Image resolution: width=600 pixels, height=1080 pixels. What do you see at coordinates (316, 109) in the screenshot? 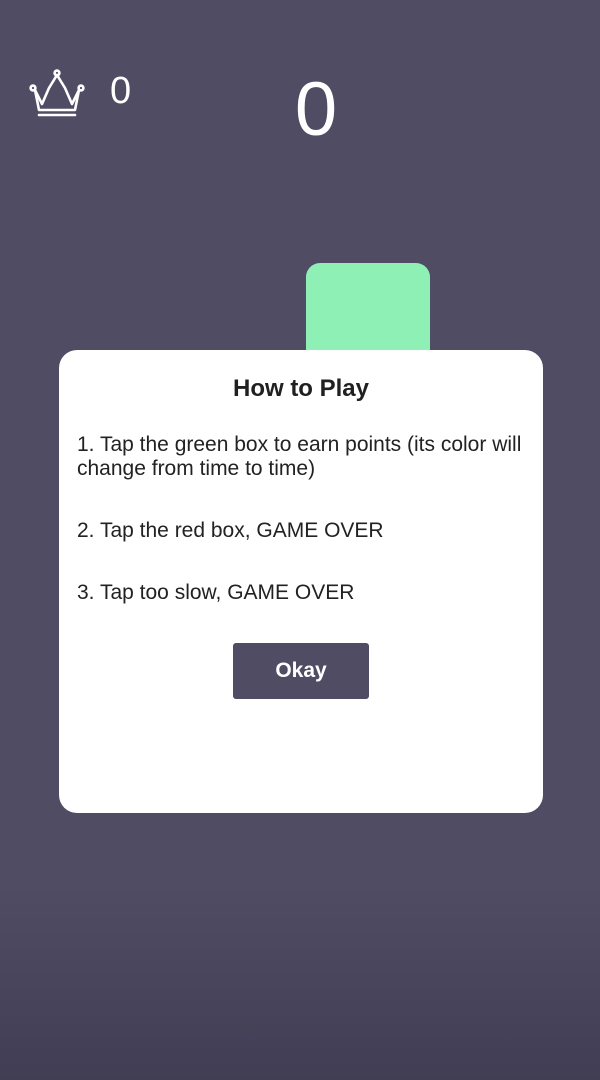
I see `current-score: 0` at bounding box center [316, 109].